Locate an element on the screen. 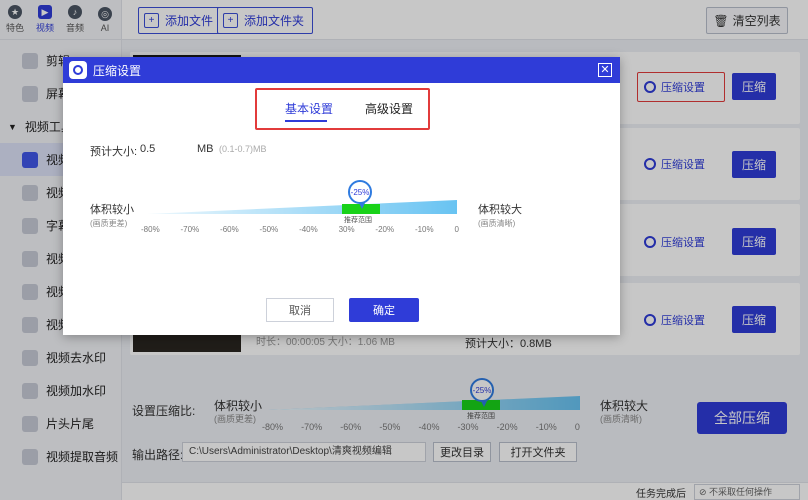 This screenshot has height=500, width=808. close-icon: ✕ is located at coordinates (605, 70).